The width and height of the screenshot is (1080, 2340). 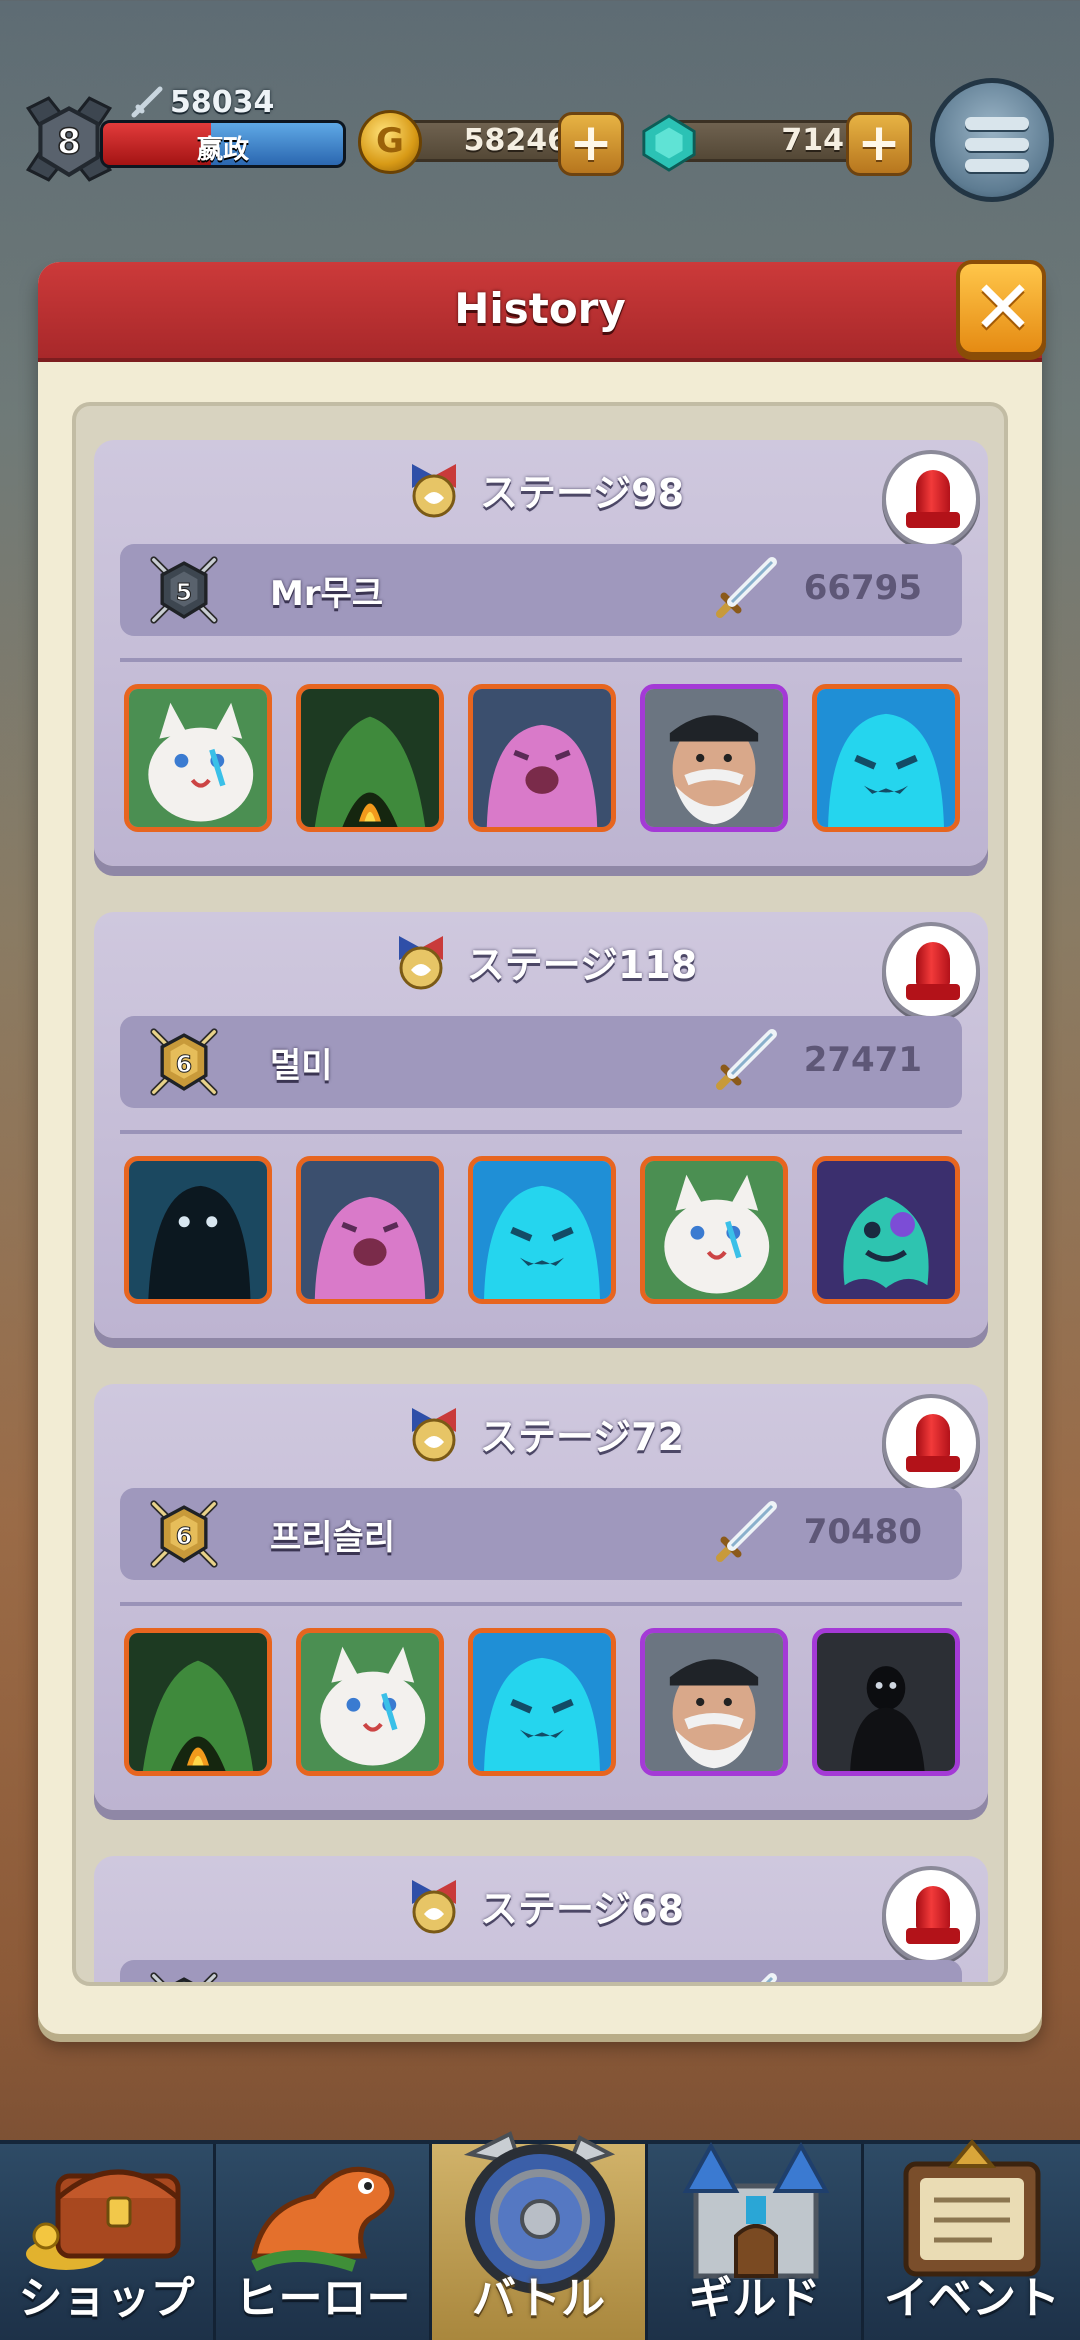 I want to click on nav-battle-label: バトル, so click(x=538, y=2298).